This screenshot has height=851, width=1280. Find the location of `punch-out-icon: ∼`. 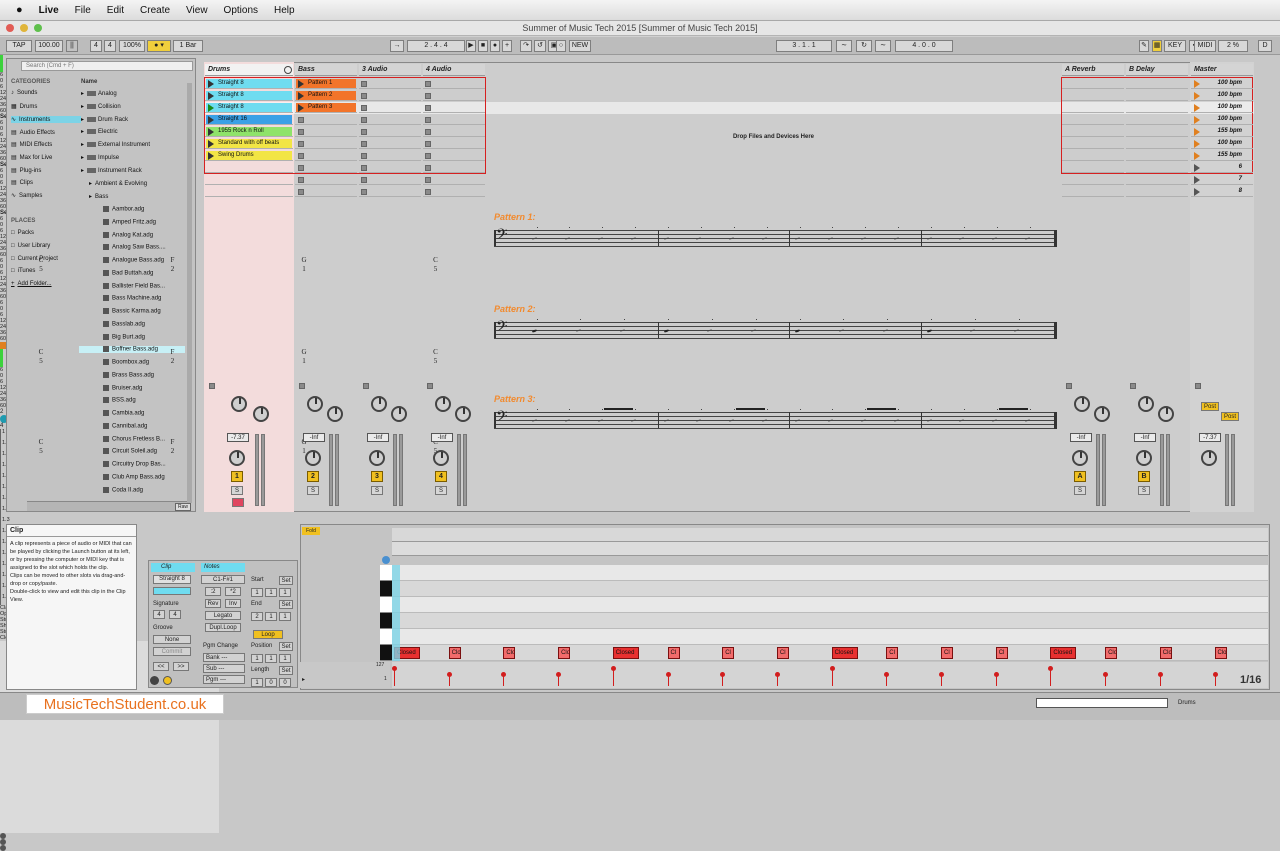

punch-out-icon: ∼ is located at coordinates (883, 46).